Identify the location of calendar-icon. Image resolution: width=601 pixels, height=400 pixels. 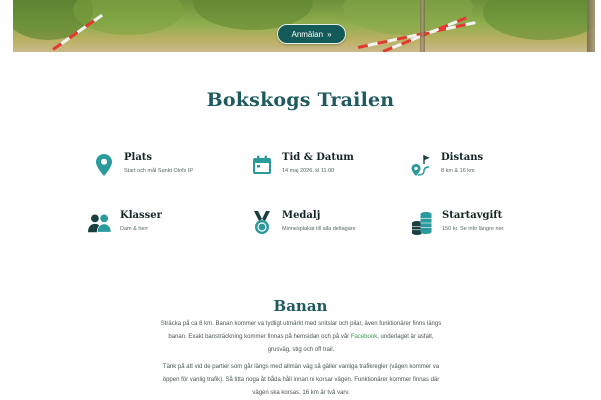
(262, 165).